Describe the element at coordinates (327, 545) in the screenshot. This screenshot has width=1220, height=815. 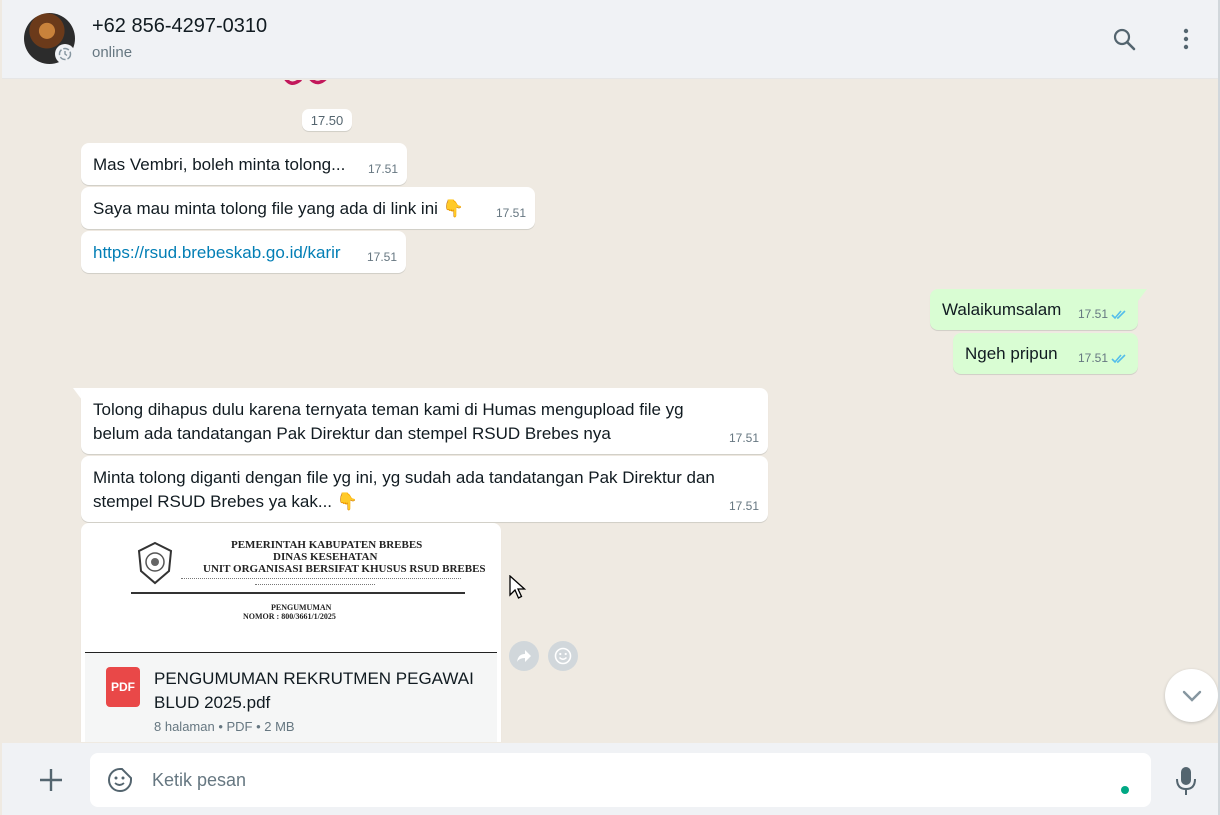
I see `doc-heading: PEMERINTAH KABUPATEN BREBES` at that location.